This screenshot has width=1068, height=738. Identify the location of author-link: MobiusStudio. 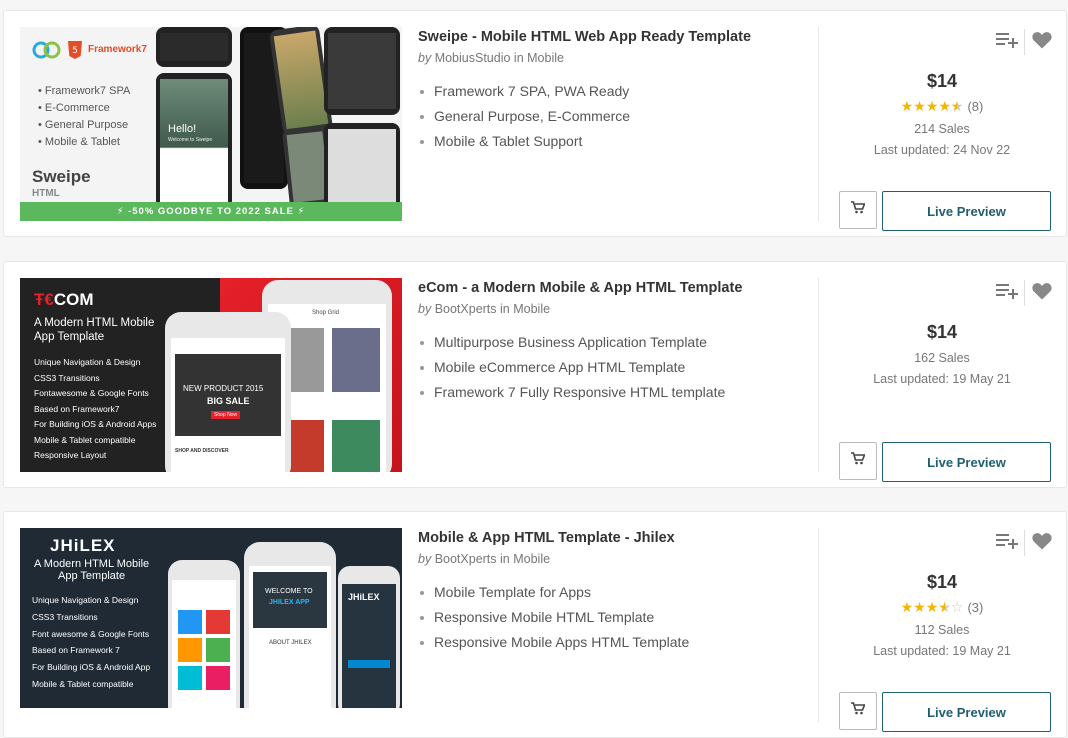
(473, 58).